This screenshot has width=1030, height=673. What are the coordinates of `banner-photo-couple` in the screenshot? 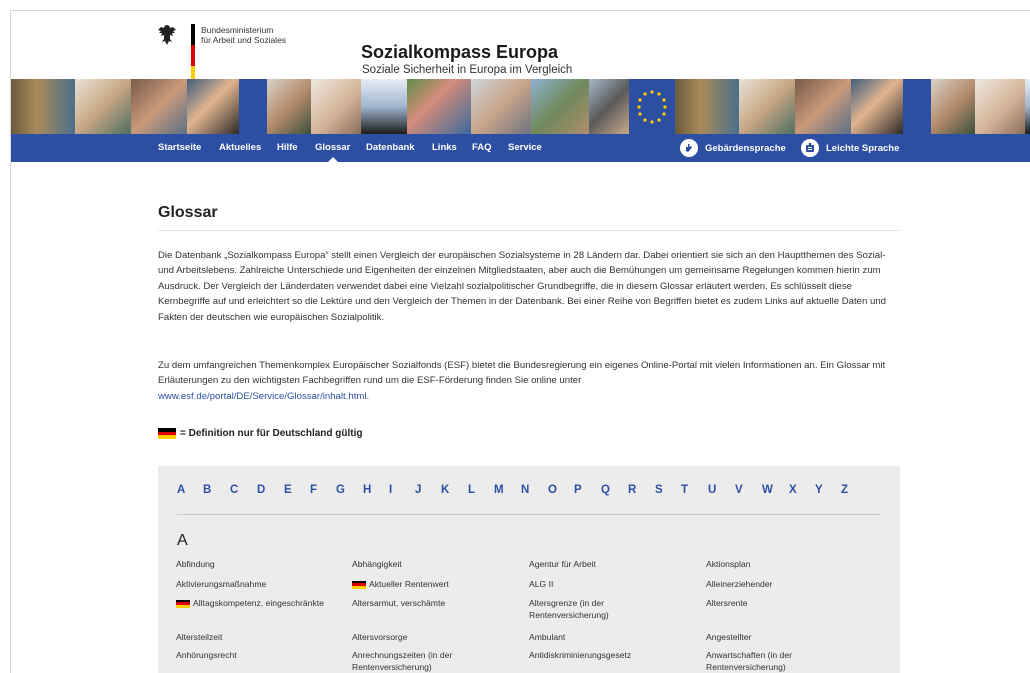 It's located at (560, 106).